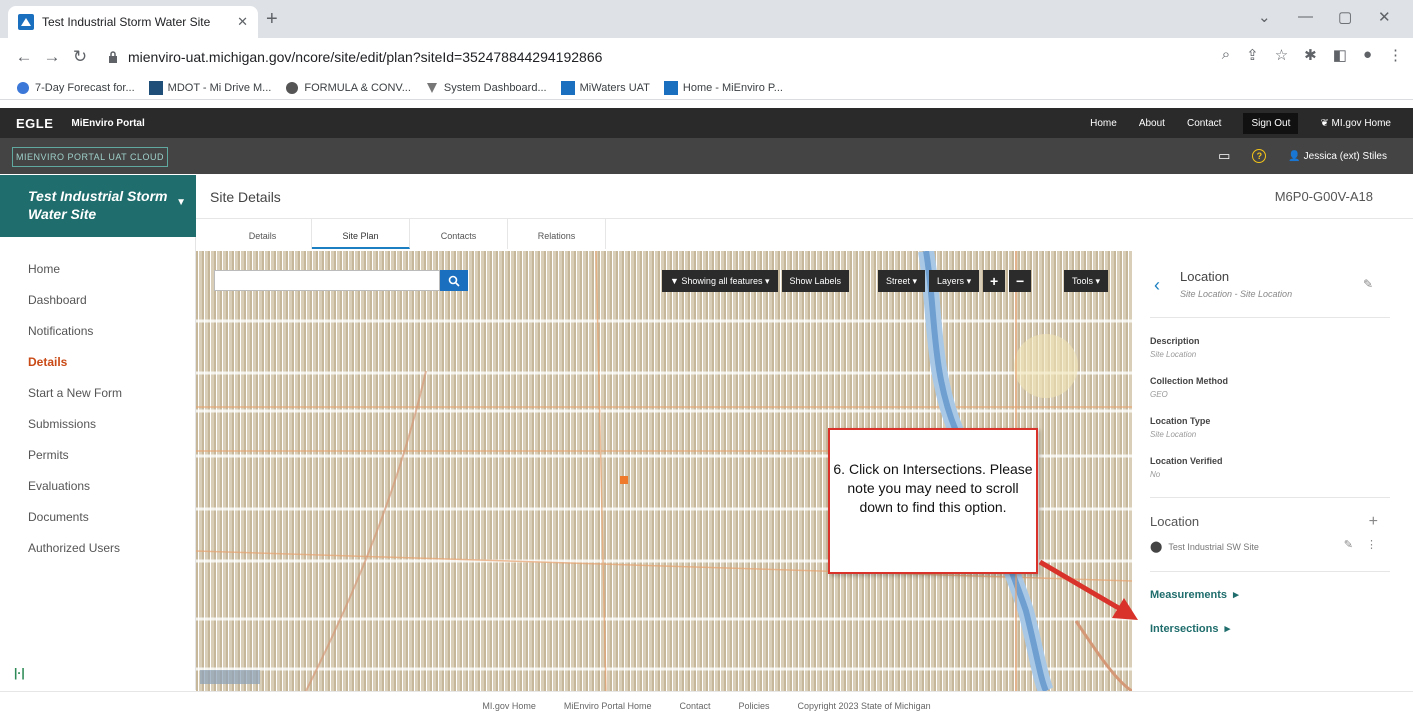 Image resolution: width=1413 pixels, height=719 pixels. Describe the element at coordinates (431, 87) in the screenshot. I see `dashboard-icon` at that location.